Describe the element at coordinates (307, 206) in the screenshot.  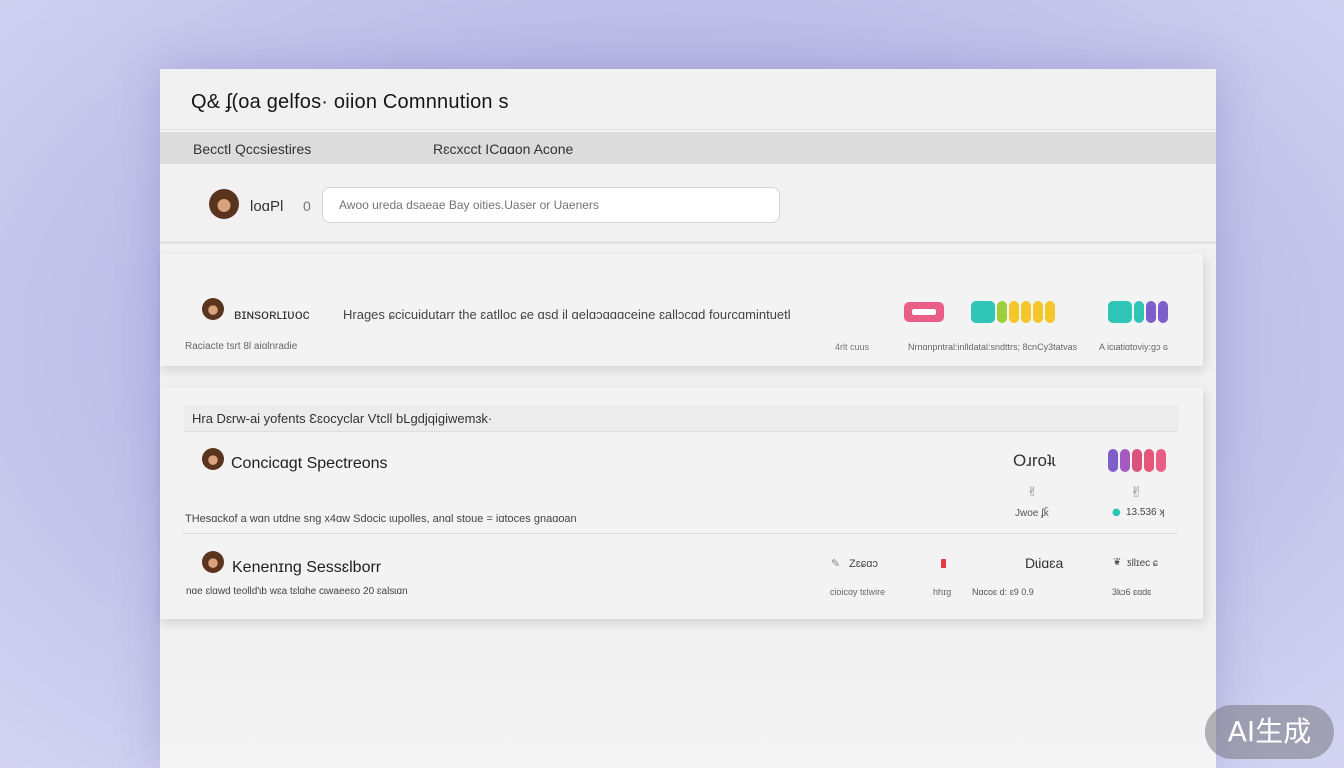
I see `composer-count: 0` at that location.